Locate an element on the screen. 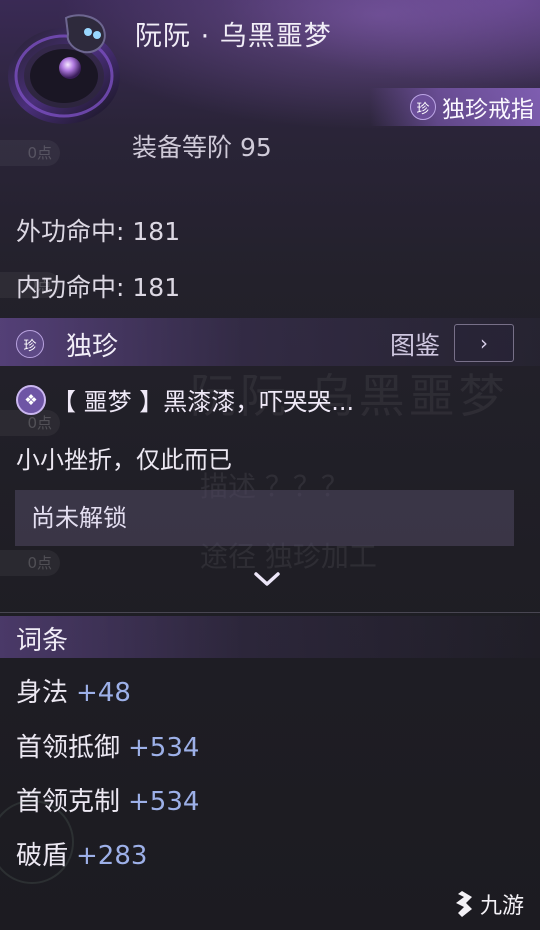  attribute-value: +283 is located at coordinates (112, 856).